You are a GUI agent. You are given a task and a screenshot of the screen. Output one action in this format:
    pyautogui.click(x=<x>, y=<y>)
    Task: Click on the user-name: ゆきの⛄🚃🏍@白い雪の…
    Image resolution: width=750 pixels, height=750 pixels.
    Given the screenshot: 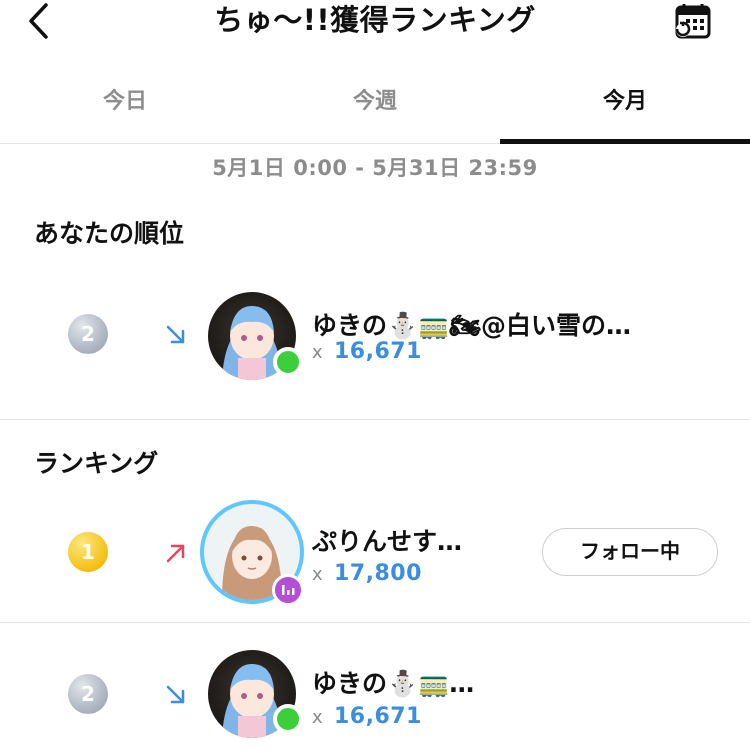 What is the action you would take?
    pyautogui.click(x=471, y=325)
    